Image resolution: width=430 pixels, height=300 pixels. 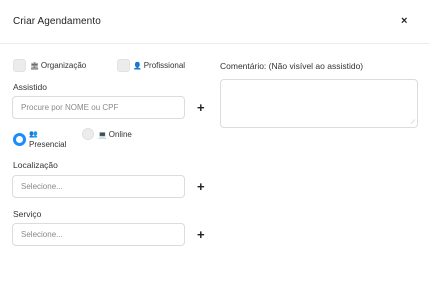 I want to click on assistido-search-input: Procure por NOME ou CPF, so click(x=98, y=107).